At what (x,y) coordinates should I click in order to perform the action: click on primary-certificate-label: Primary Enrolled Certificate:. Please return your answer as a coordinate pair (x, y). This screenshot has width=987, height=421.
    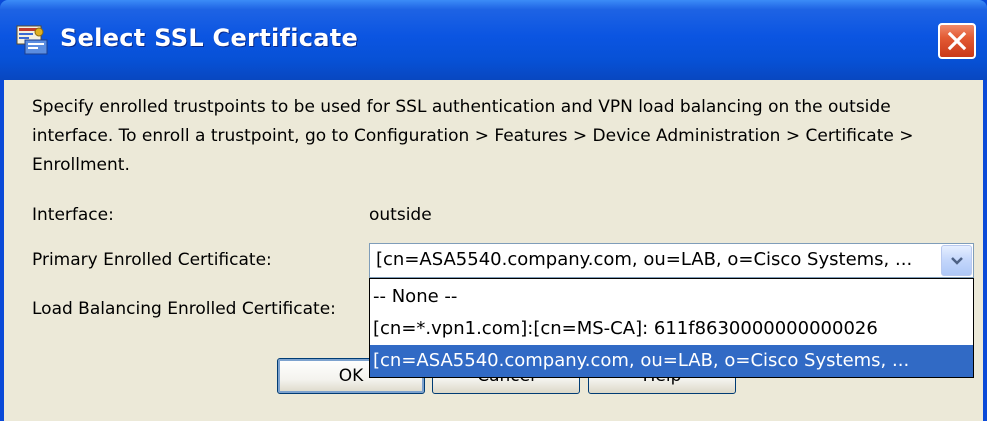
    Looking at the image, I should click on (152, 260).